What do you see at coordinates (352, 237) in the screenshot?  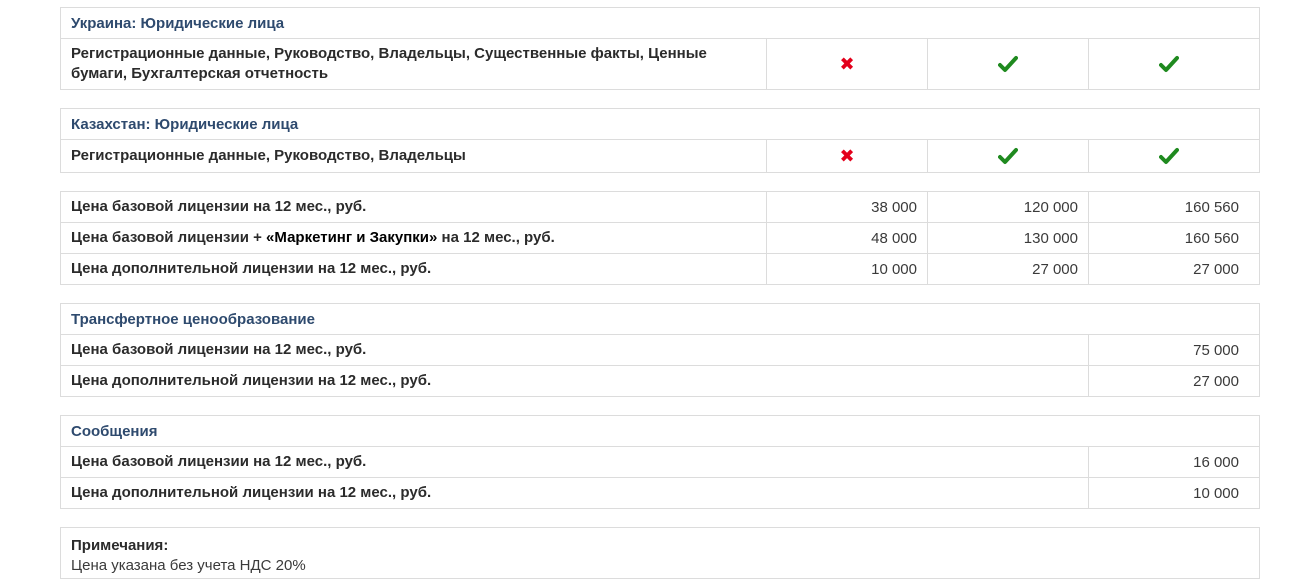 I see `row-label-highlight: «Маркетинг и Закупки»` at bounding box center [352, 237].